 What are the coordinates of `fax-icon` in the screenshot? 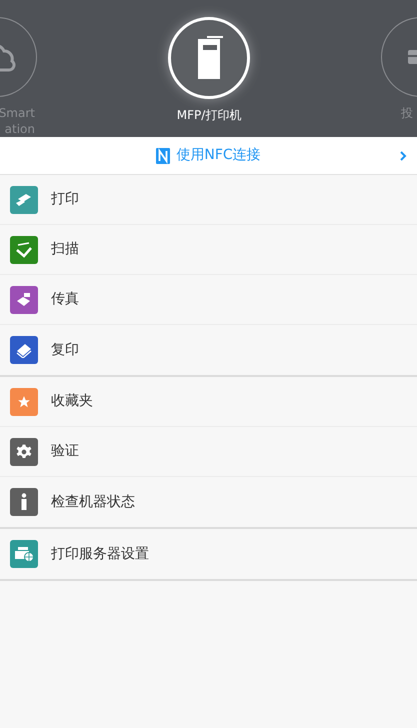 It's located at (24, 300).